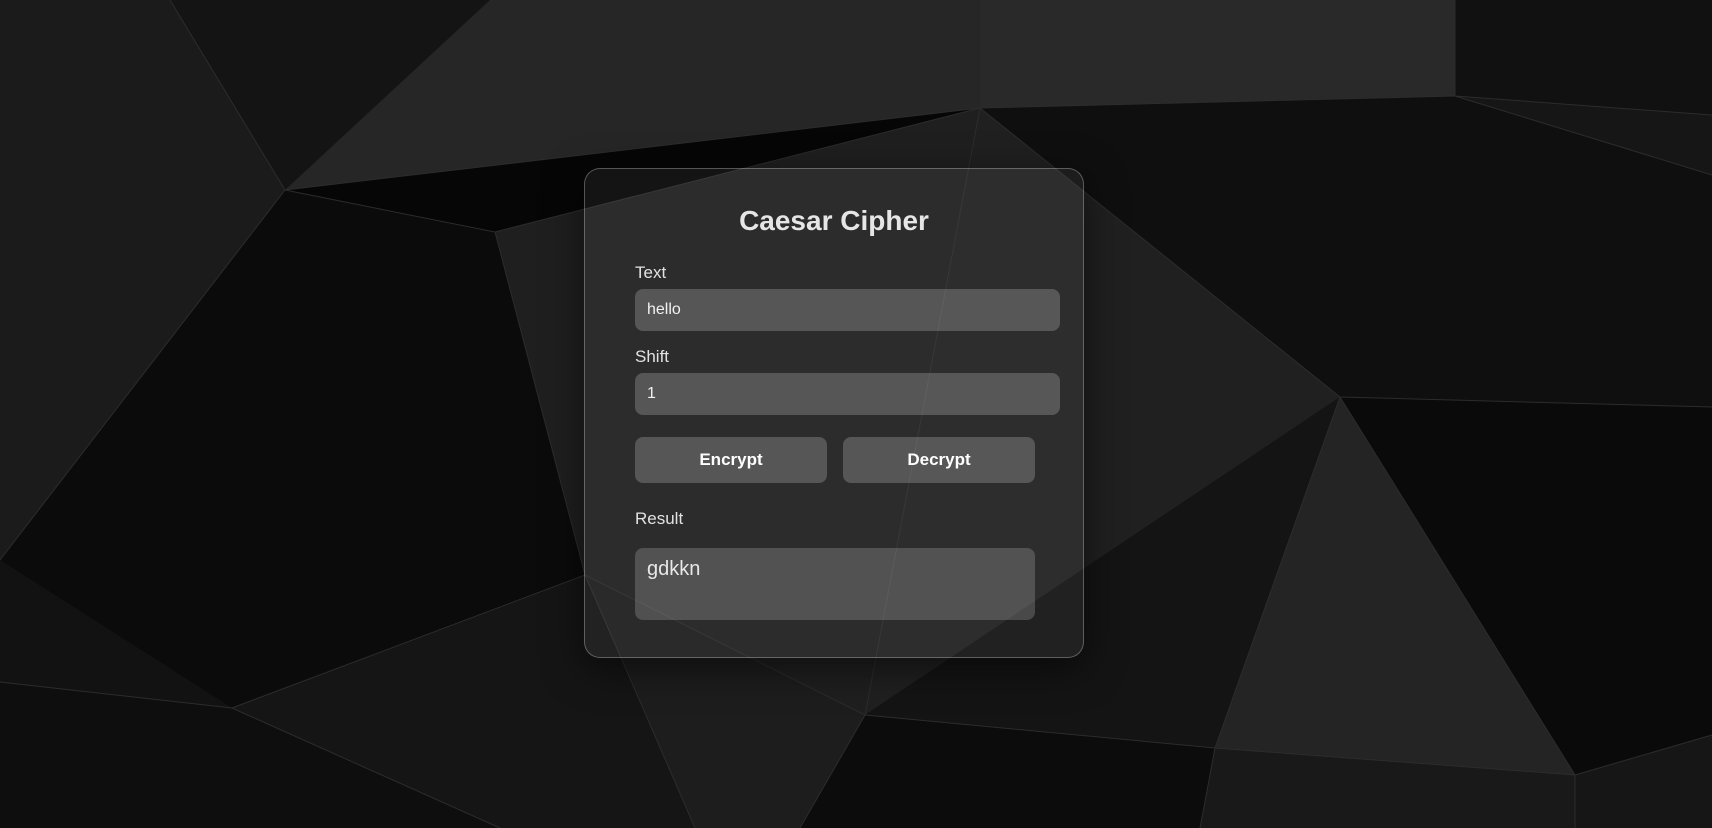 Image resolution: width=1712 pixels, height=828 pixels. Describe the element at coordinates (847, 394) in the screenshot. I see `shift-input: 1` at that location.